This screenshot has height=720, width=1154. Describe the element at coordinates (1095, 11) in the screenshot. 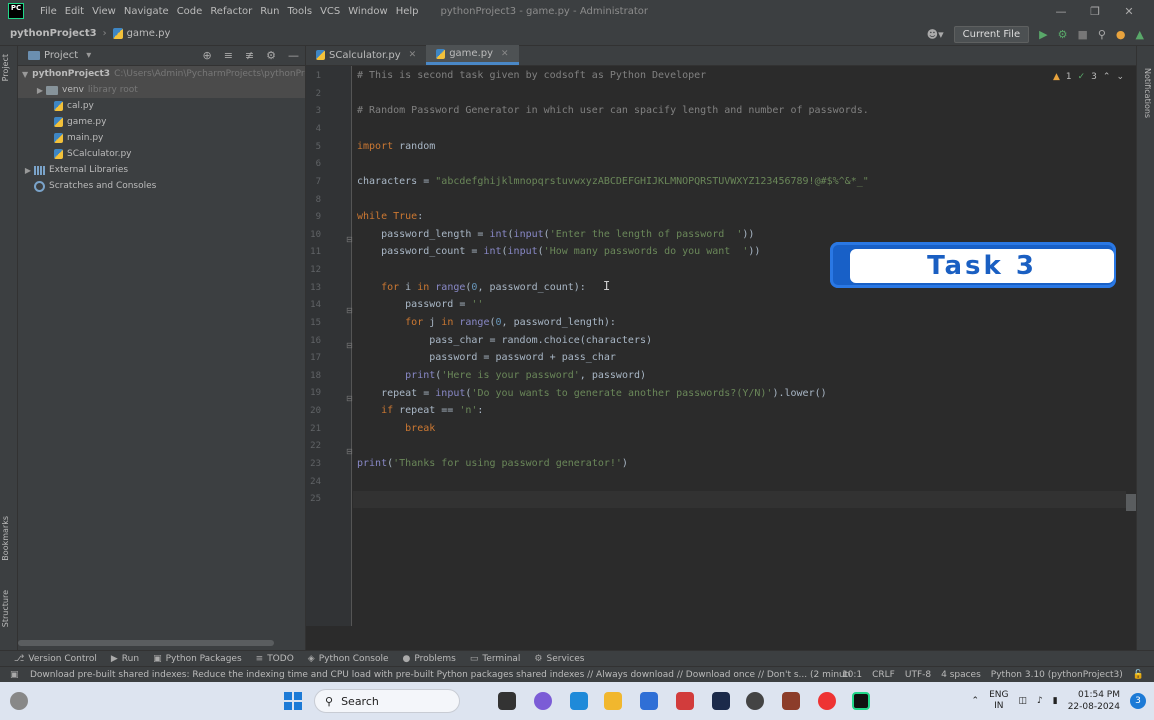

I see `maximize-icon: ❐` at that location.